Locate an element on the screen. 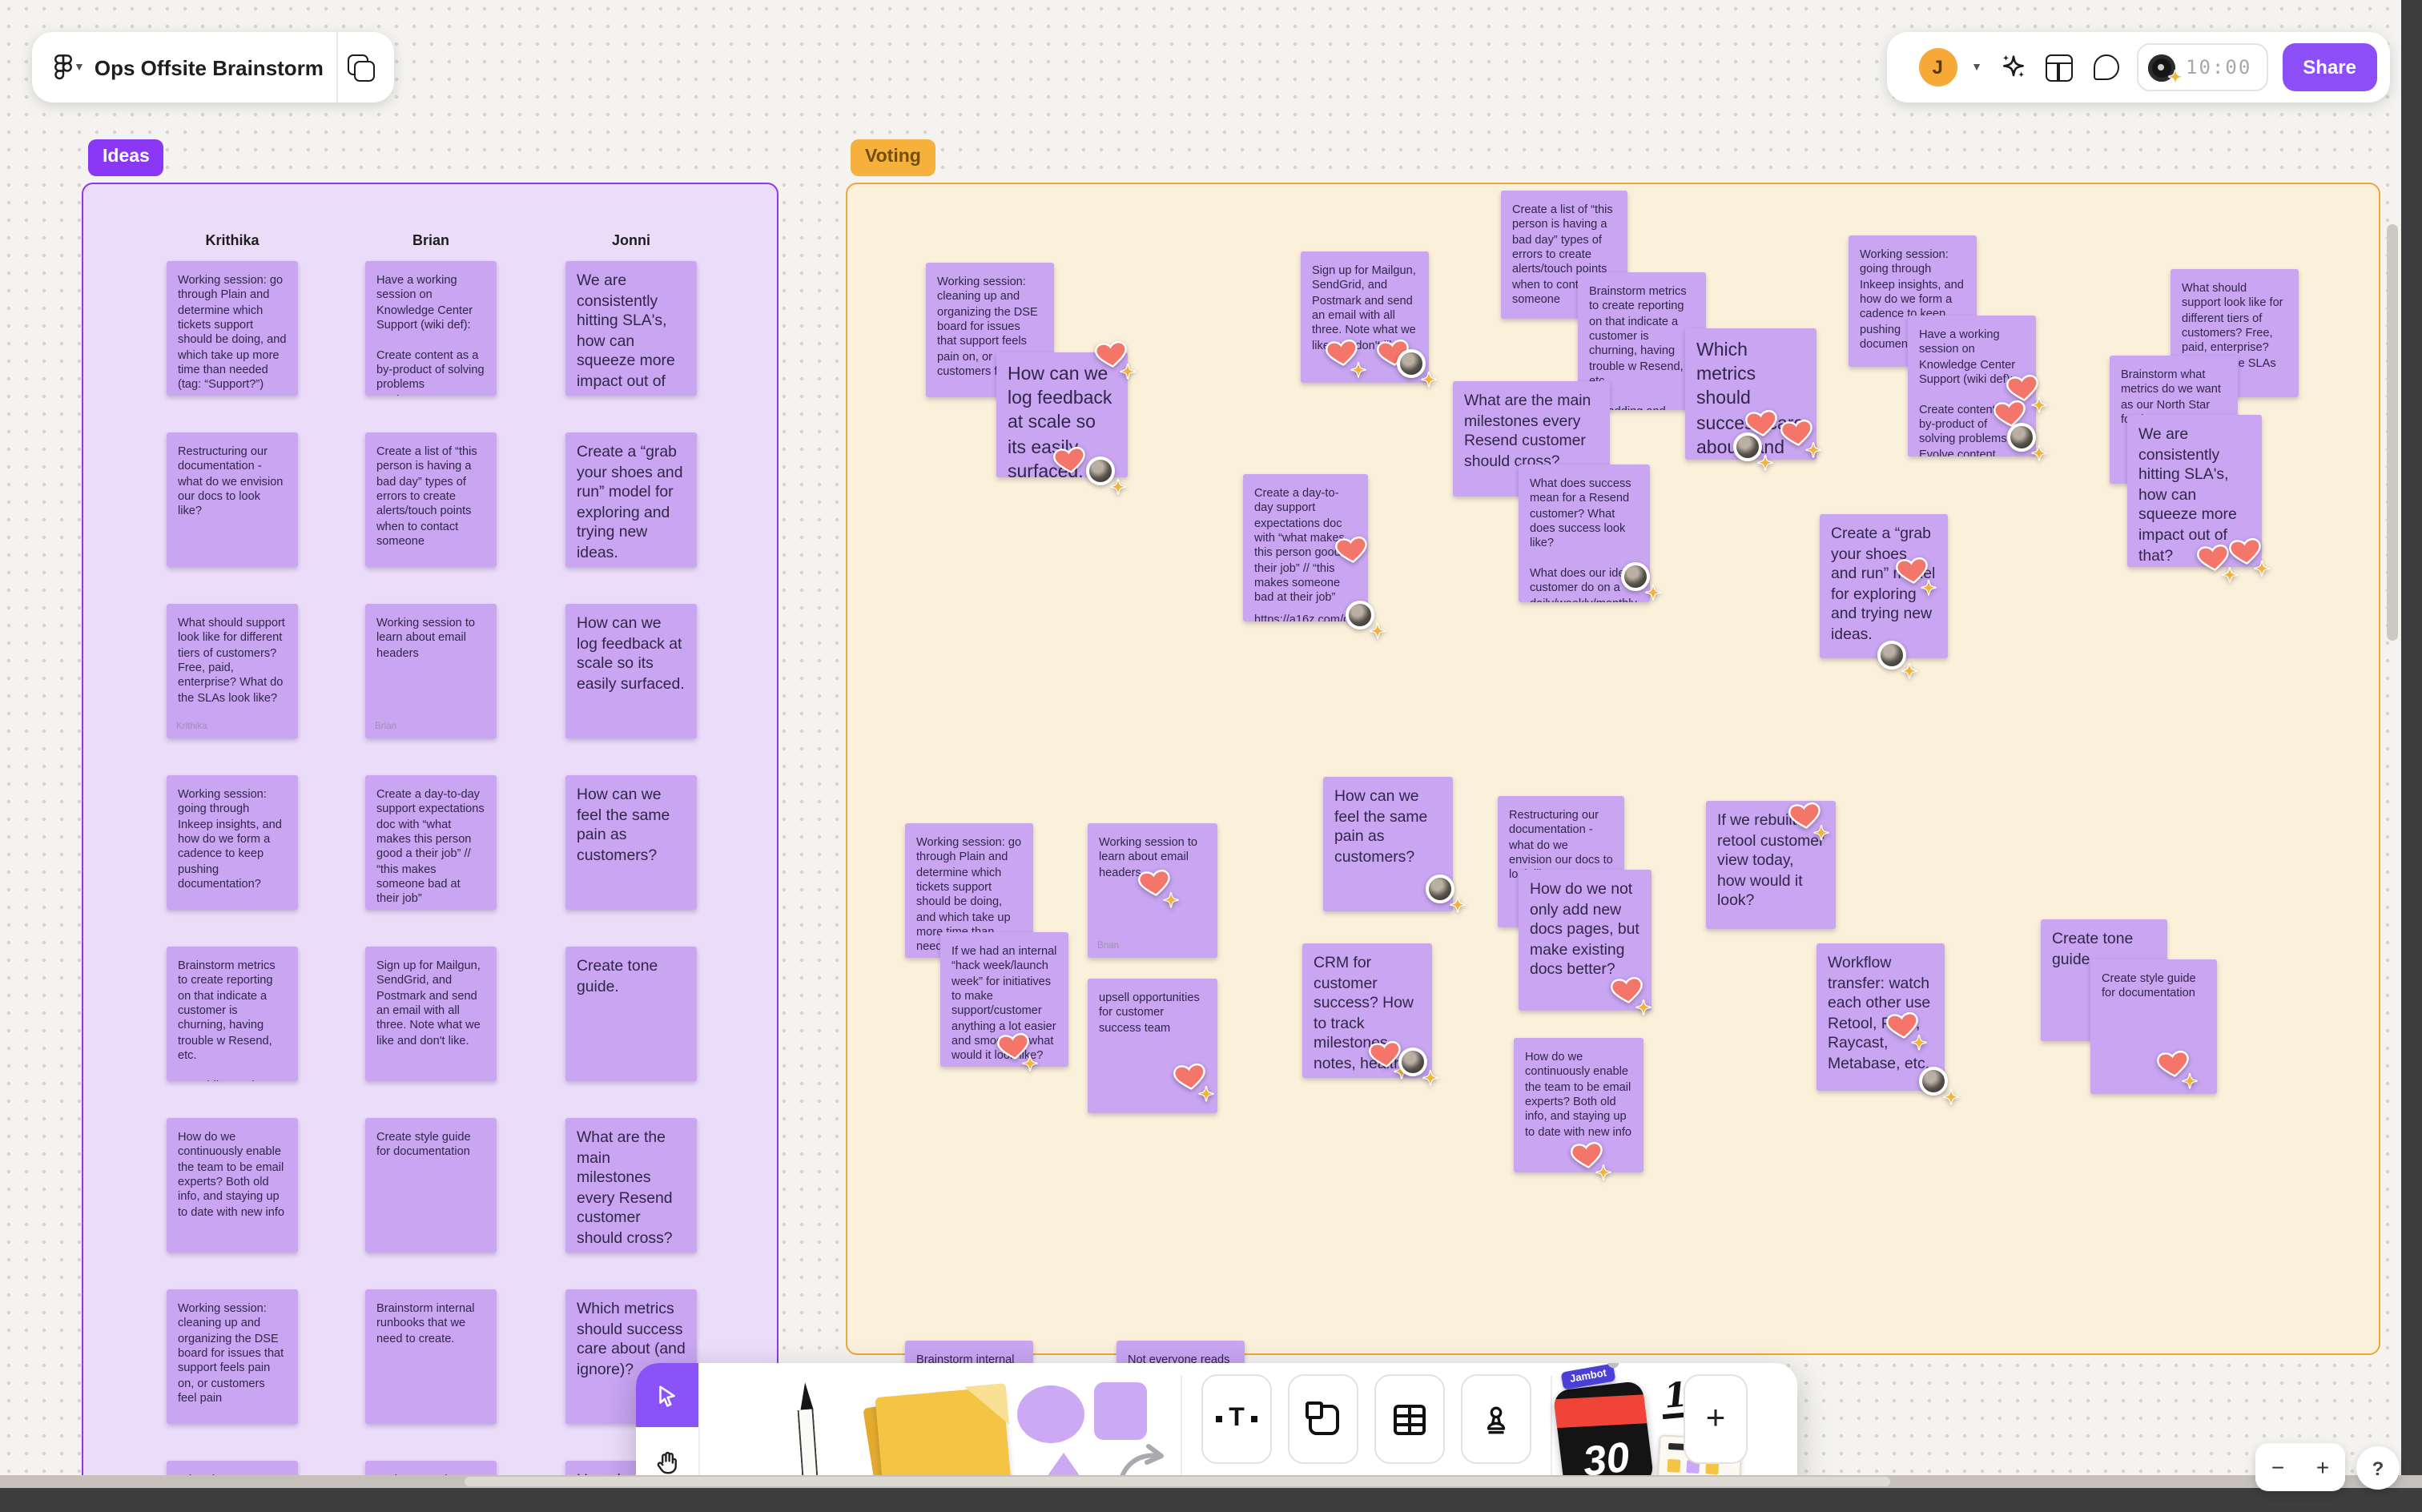  horizontal-scrollbar is located at coordinates (1177, 1481).